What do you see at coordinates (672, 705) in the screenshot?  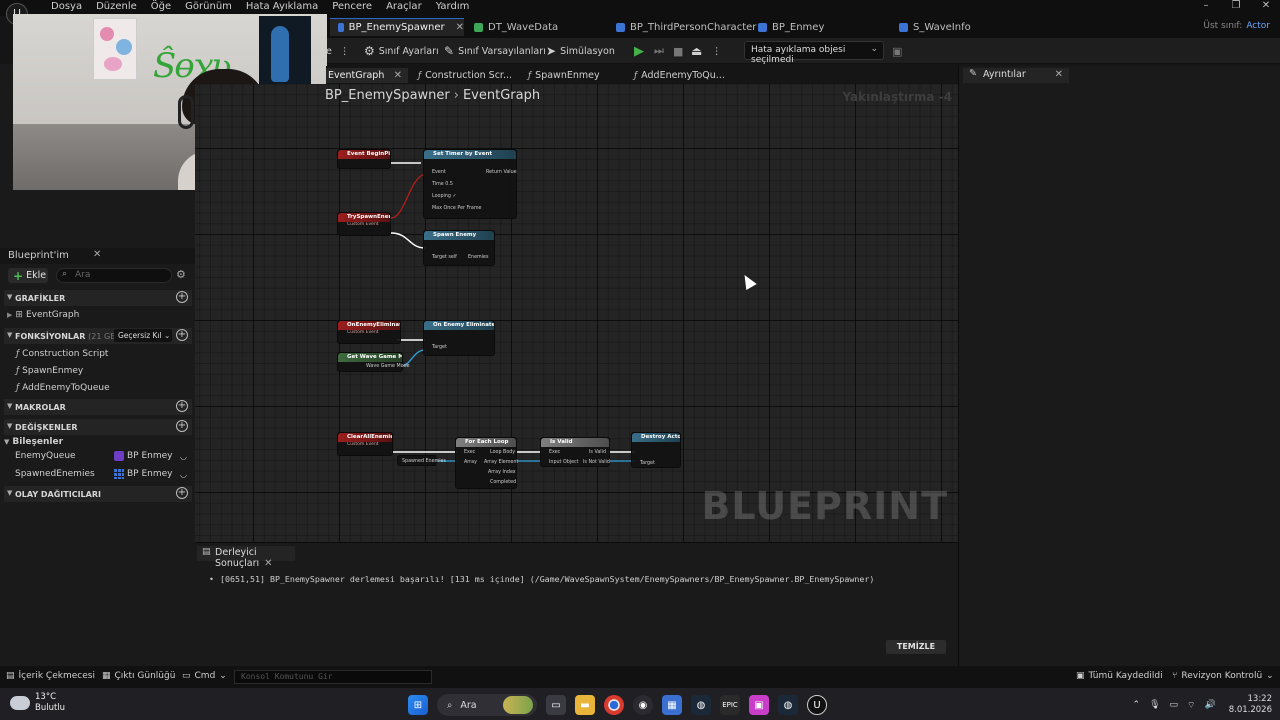 I see `store-icon: ▦` at bounding box center [672, 705].